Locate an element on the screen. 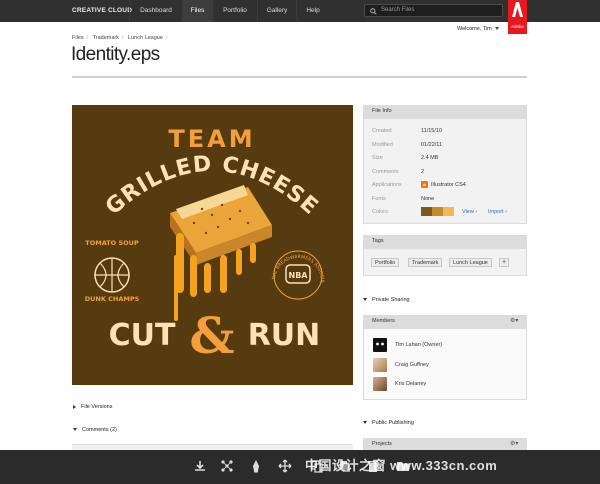 The image size is (600, 484). info-label-fonts: Fonts is located at coordinates (379, 199).